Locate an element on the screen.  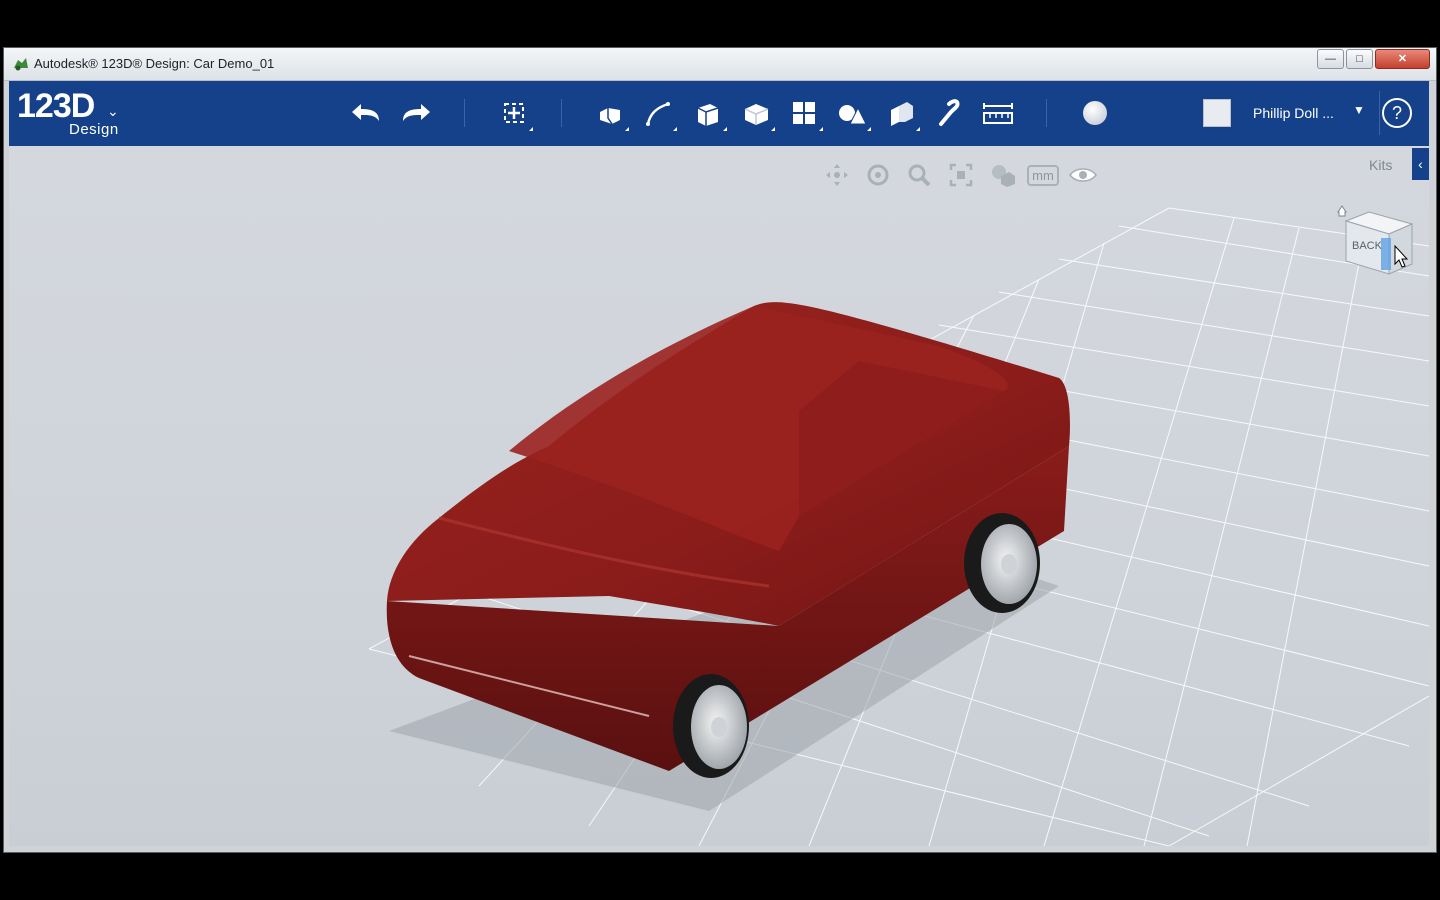
redo-button is located at coordinates (415, 113).